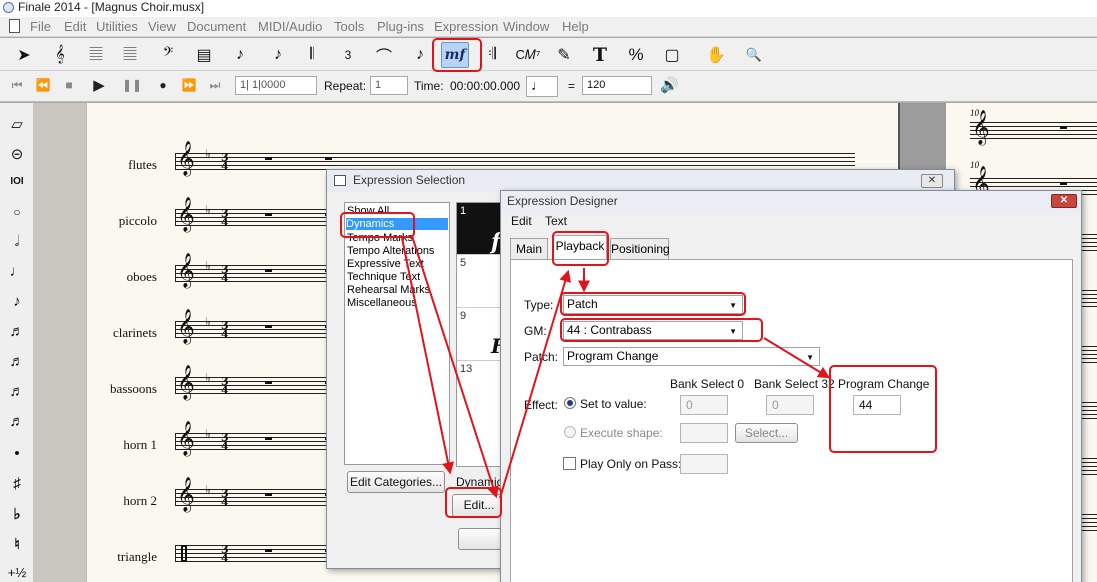 This screenshot has height=582, width=1097. Describe the element at coordinates (570, 403) in the screenshot. I see `set-to-value-radio` at that location.